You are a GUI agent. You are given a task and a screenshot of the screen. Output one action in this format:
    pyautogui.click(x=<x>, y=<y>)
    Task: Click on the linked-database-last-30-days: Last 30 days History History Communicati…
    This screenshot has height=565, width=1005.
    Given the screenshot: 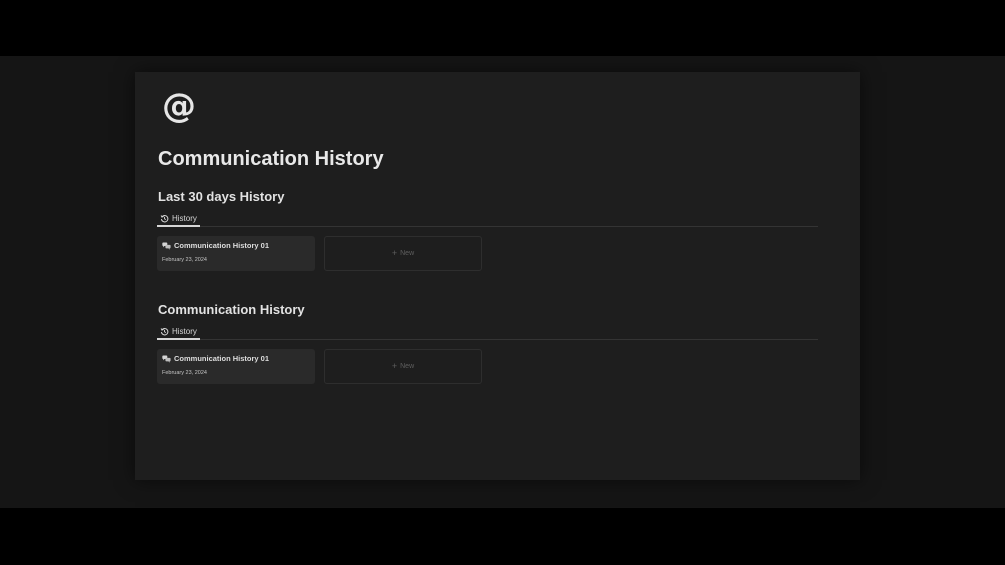 What is the action you would take?
    pyautogui.click(x=487, y=230)
    